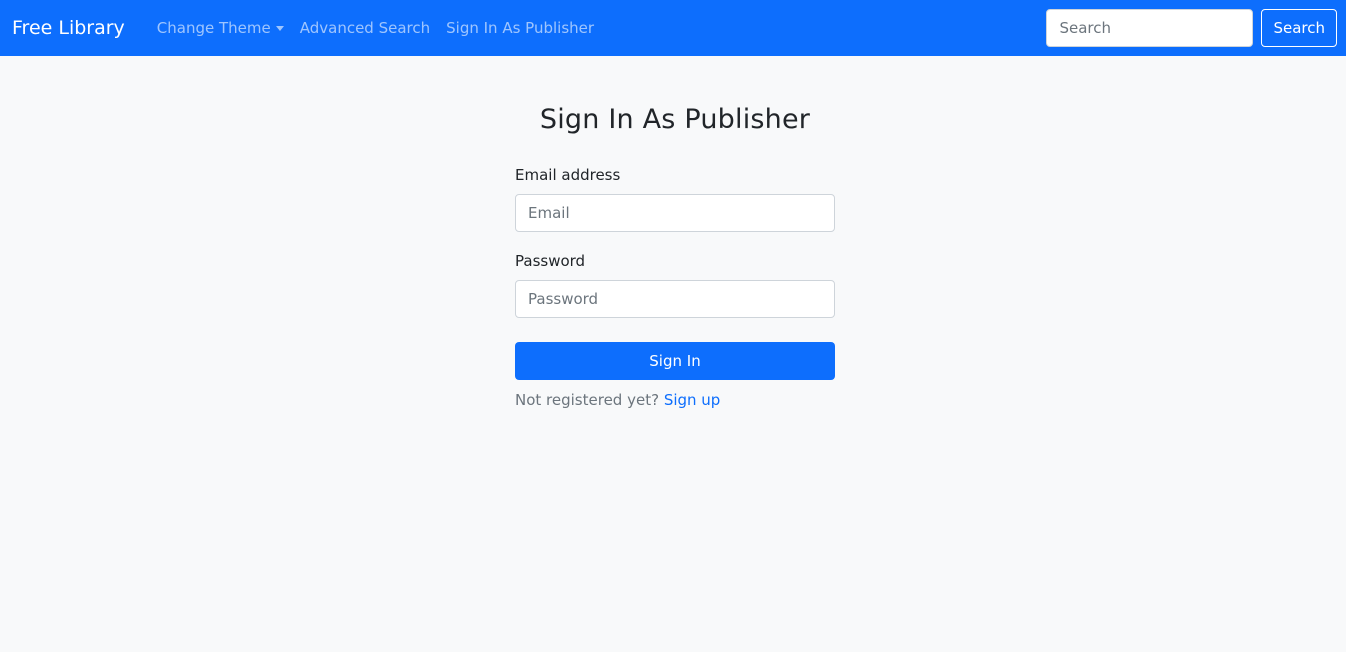 The height and width of the screenshot is (652, 1346). Describe the element at coordinates (675, 361) in the screenshot. I see `sign-in-button: Sign In` at that location.